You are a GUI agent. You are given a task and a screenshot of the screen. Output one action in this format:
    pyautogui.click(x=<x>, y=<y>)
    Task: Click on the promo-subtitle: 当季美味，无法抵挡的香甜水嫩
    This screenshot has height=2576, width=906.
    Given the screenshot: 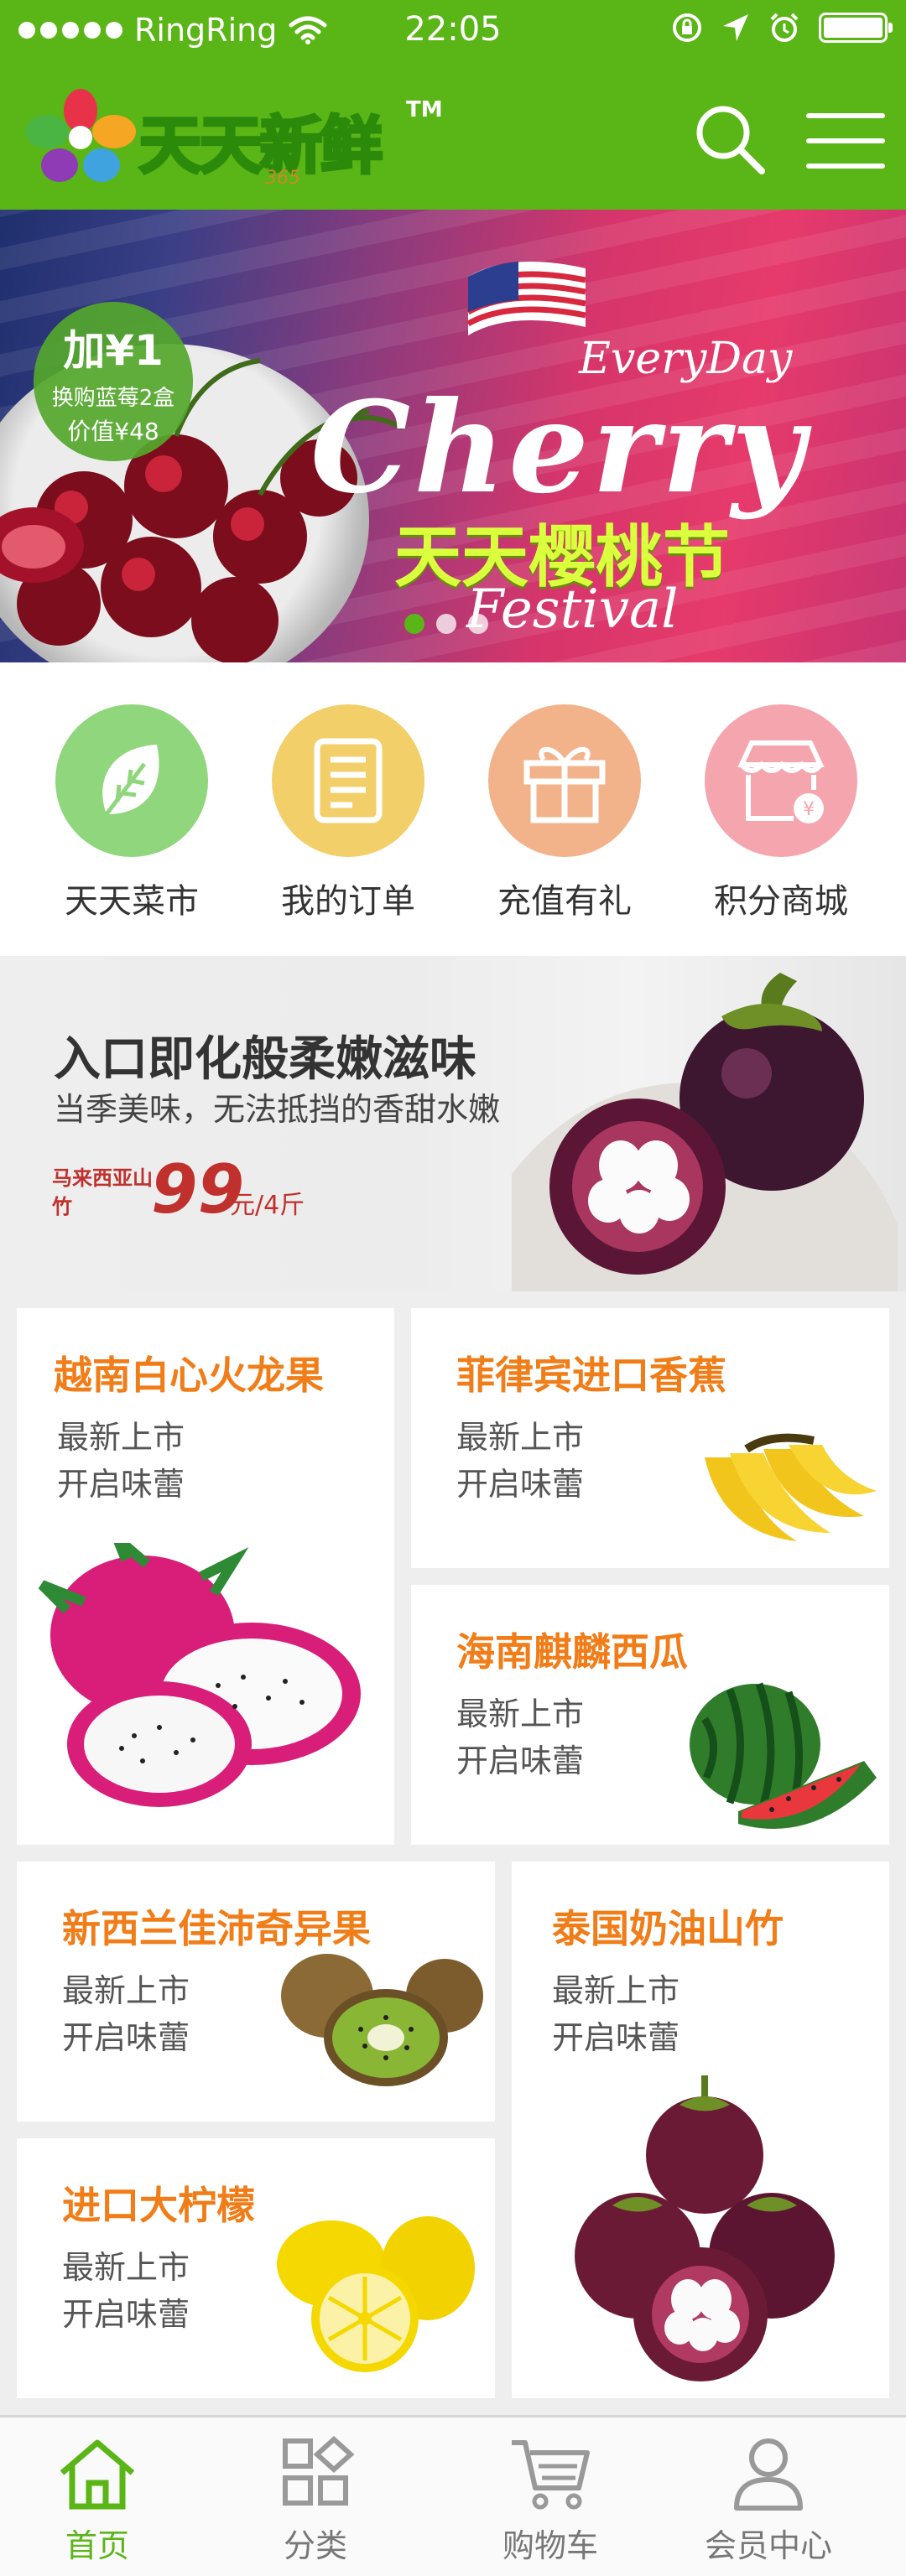 What is the action you would take?
    pyautogui.click(x=278, y=1109)
    